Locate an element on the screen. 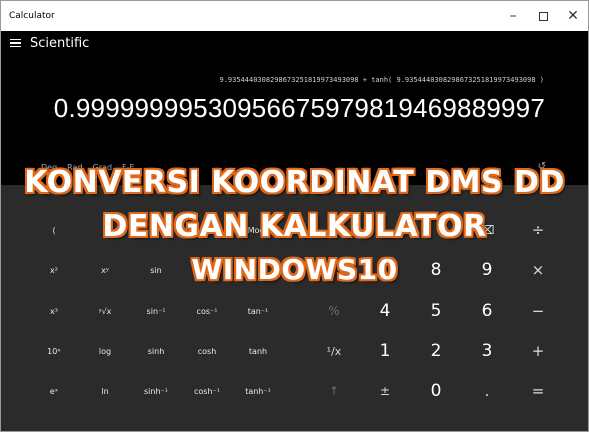  title-bar: Calculator – ✕ is located at coordinates (294, 16).